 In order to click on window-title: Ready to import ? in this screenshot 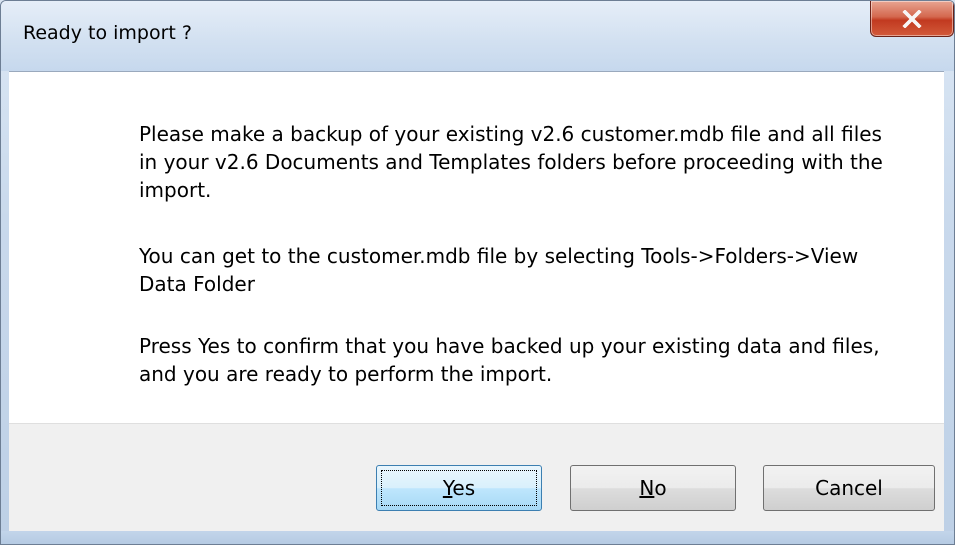, I will do `click(107, 33)`.